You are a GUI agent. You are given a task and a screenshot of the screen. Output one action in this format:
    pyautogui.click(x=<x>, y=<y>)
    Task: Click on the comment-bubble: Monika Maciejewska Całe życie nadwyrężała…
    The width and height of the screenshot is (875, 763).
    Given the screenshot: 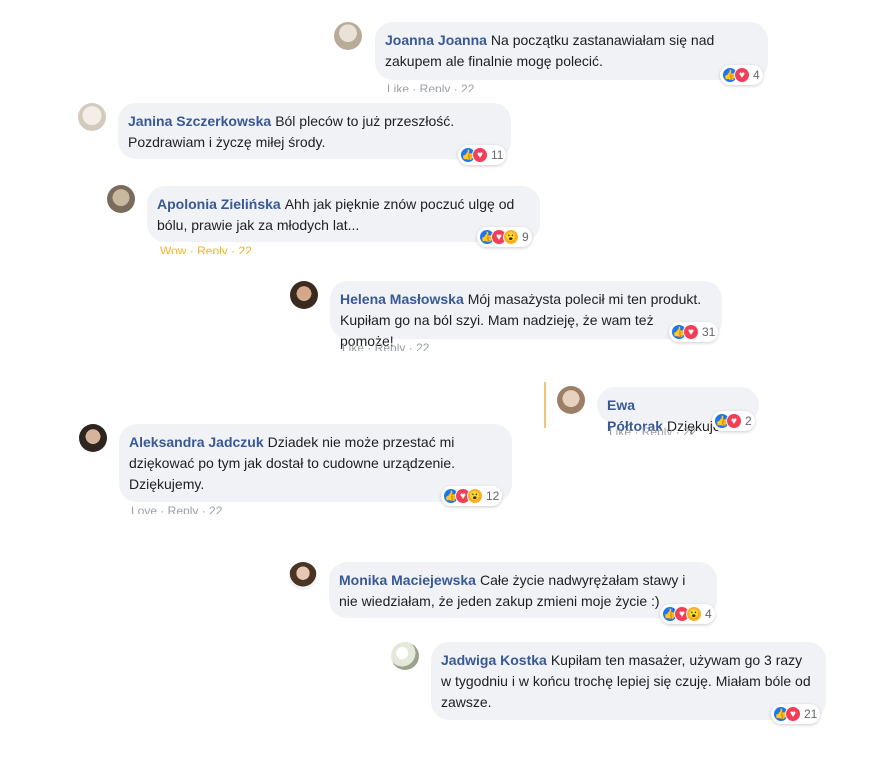 What is the action you would take?
    pyautogui.click(x=523, y=590)
    